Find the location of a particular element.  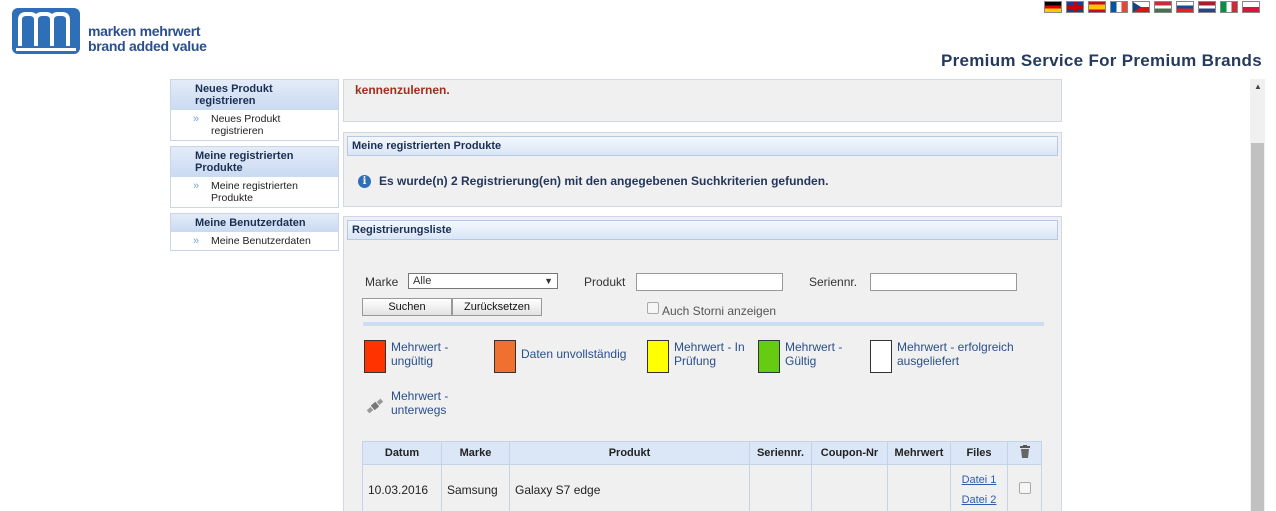

file-link-1: Datei 1 is located at coordinates (979, 480).